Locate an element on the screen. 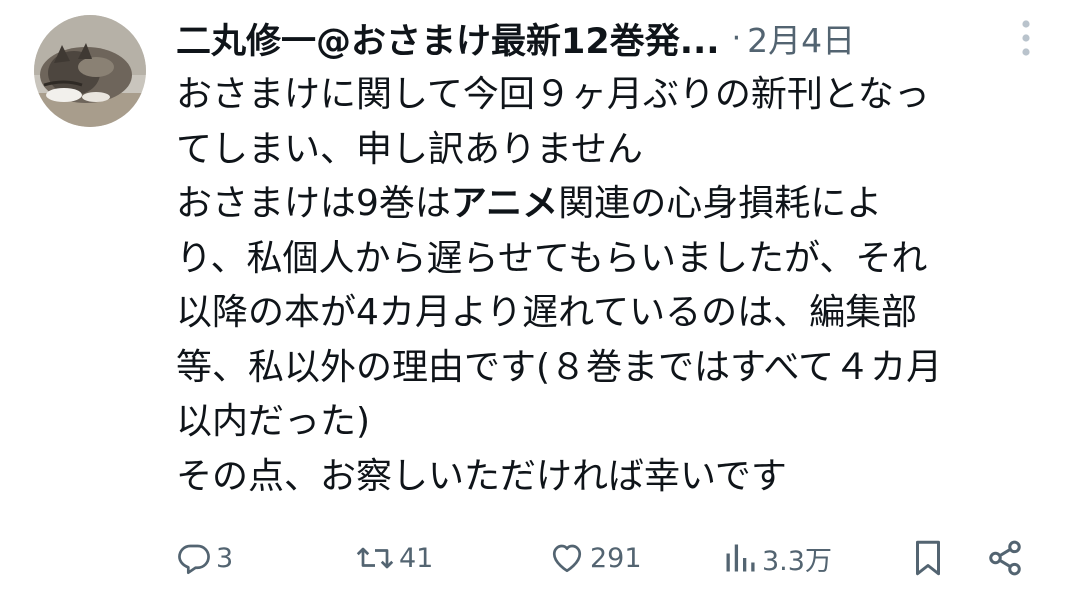 This screenshot has width=1080, height=592. like-count: 291 is located at coordinates (616, 558).